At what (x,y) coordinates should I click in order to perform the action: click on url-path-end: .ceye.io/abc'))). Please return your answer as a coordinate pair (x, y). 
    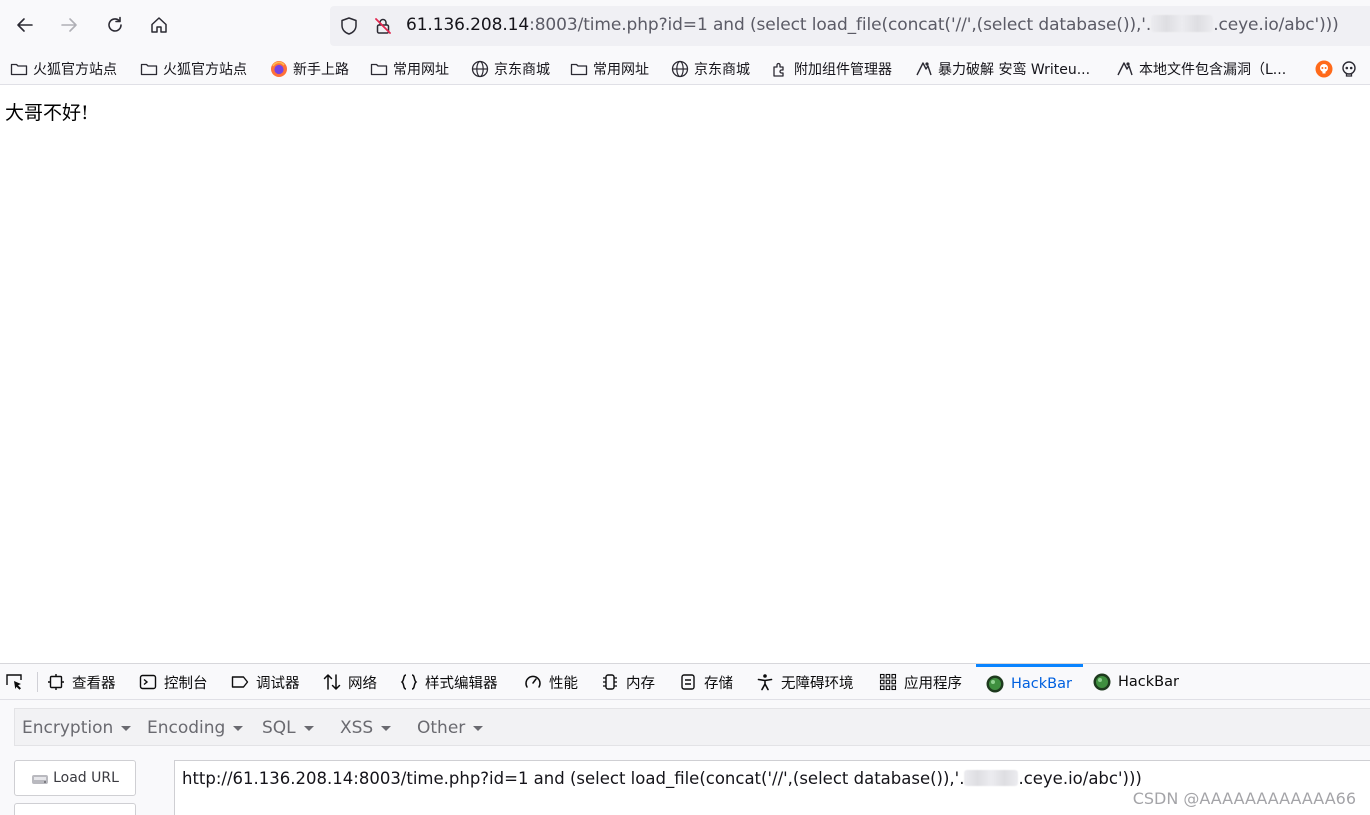
    Looking at the image, I should click on (1276, 25).